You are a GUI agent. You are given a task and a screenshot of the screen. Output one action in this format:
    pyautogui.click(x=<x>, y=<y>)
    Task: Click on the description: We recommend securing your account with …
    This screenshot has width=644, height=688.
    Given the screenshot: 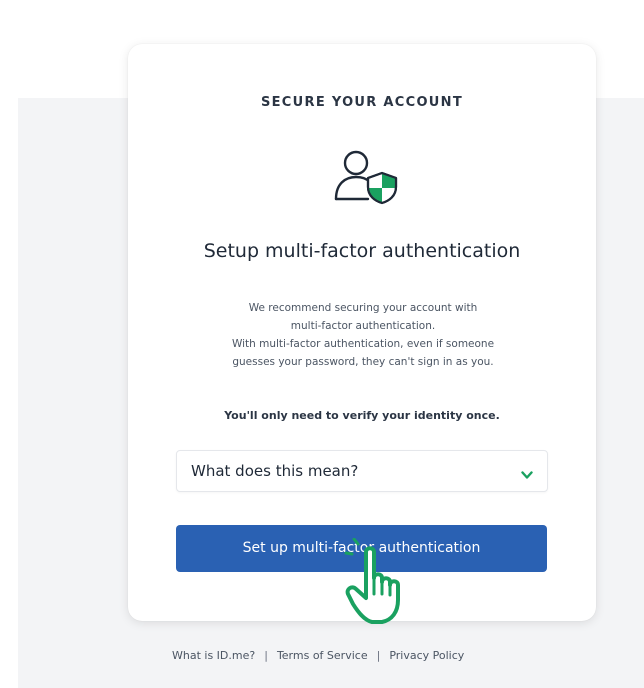 What is the action you would take?
    pyautogui.click(x=363, y=335)
    